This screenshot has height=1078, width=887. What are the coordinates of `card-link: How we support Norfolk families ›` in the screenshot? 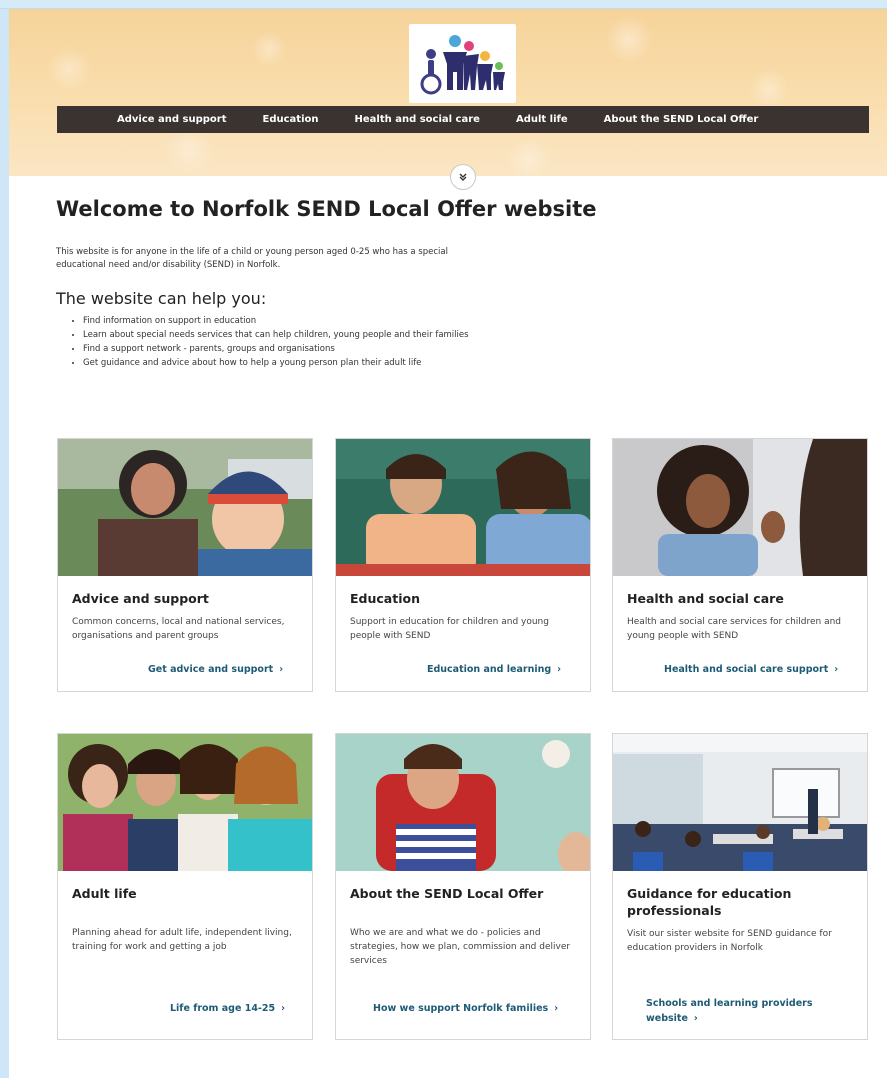 It's located at (465, 1008).